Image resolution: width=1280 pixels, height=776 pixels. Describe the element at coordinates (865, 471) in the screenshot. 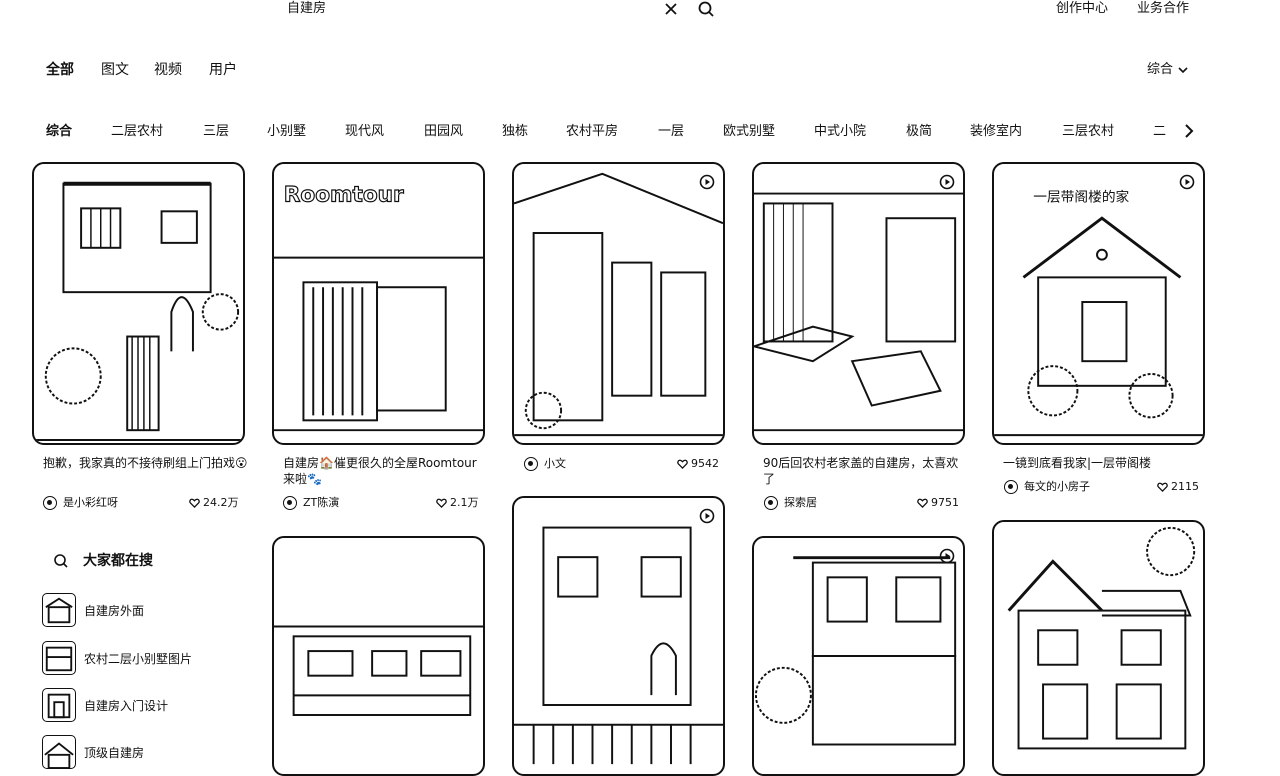

I see `note-title: 90后回农村老家盖的自建房，太喜欢了` at that location.